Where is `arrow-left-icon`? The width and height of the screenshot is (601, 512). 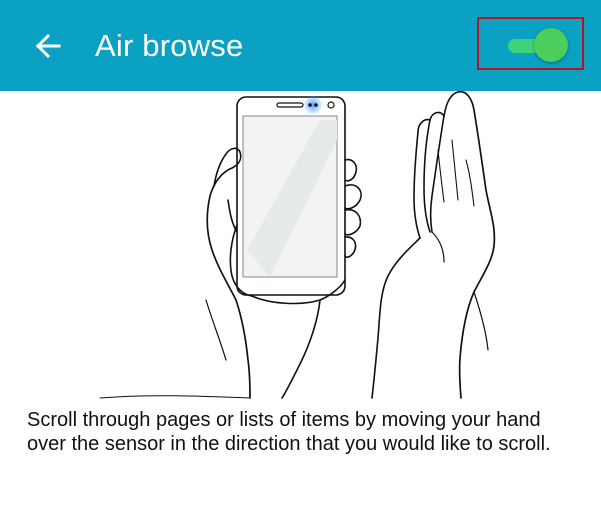 arrow-left-icon is located at coordinates (48, 46).